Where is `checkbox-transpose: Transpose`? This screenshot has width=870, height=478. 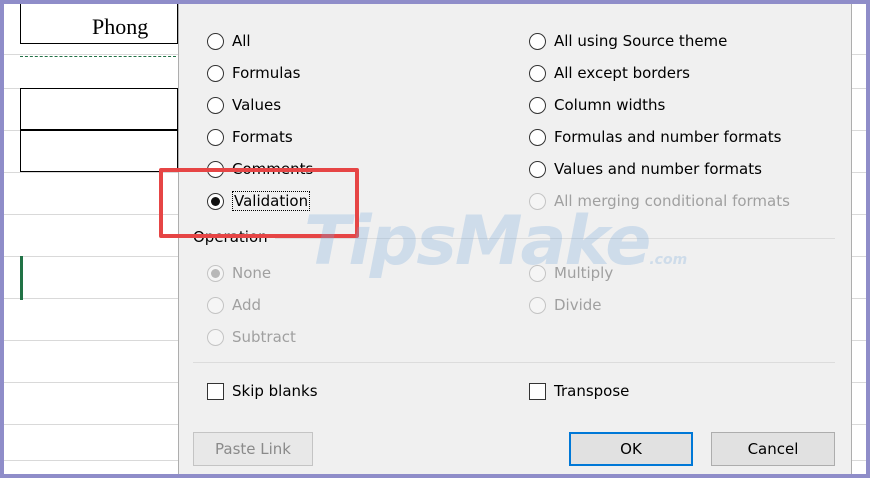 checkbox-transpose: Transpose is located at coordinates (579, 391).